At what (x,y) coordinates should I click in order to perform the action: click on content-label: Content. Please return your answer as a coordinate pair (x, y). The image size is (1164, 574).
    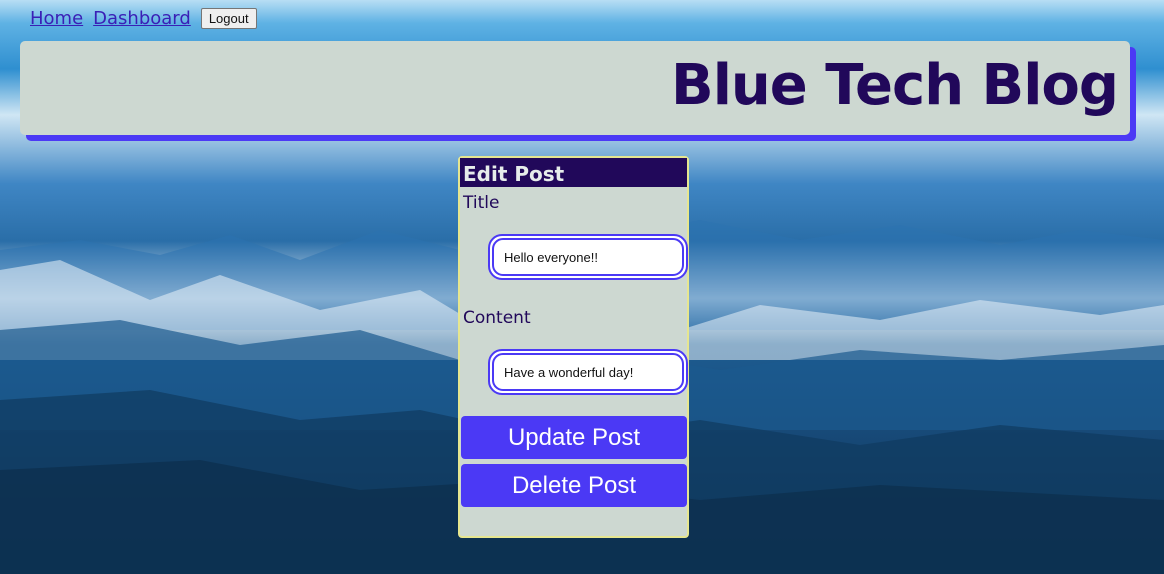
    Looking at the image, I should click on (497, 318).